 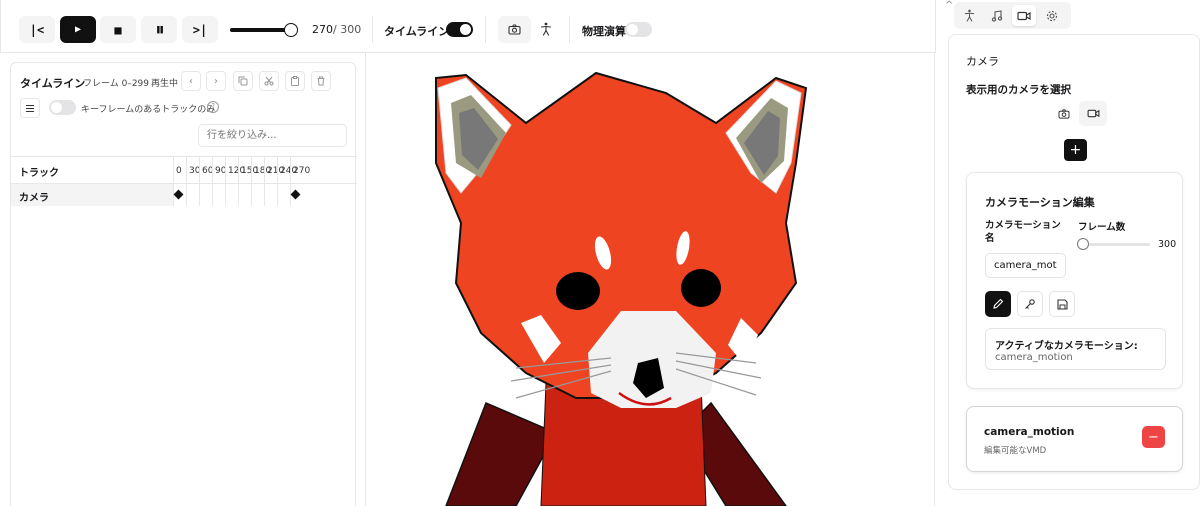 What do you see at coordinates (53, 83) in the screenshot?
I see `timeline-title: タイムライン` at bounding box center [53, 83].